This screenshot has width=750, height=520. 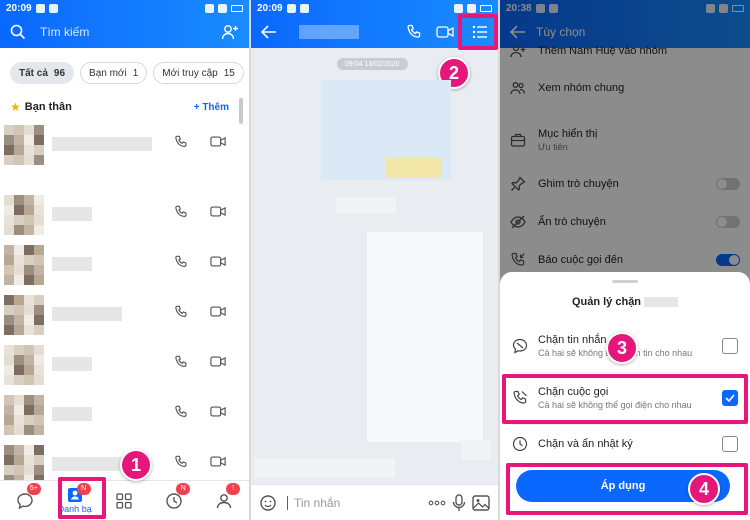 I want to click on option-add-to-group: Thêm Nam Huệ vào nhóm, so click(x=625, y=51).